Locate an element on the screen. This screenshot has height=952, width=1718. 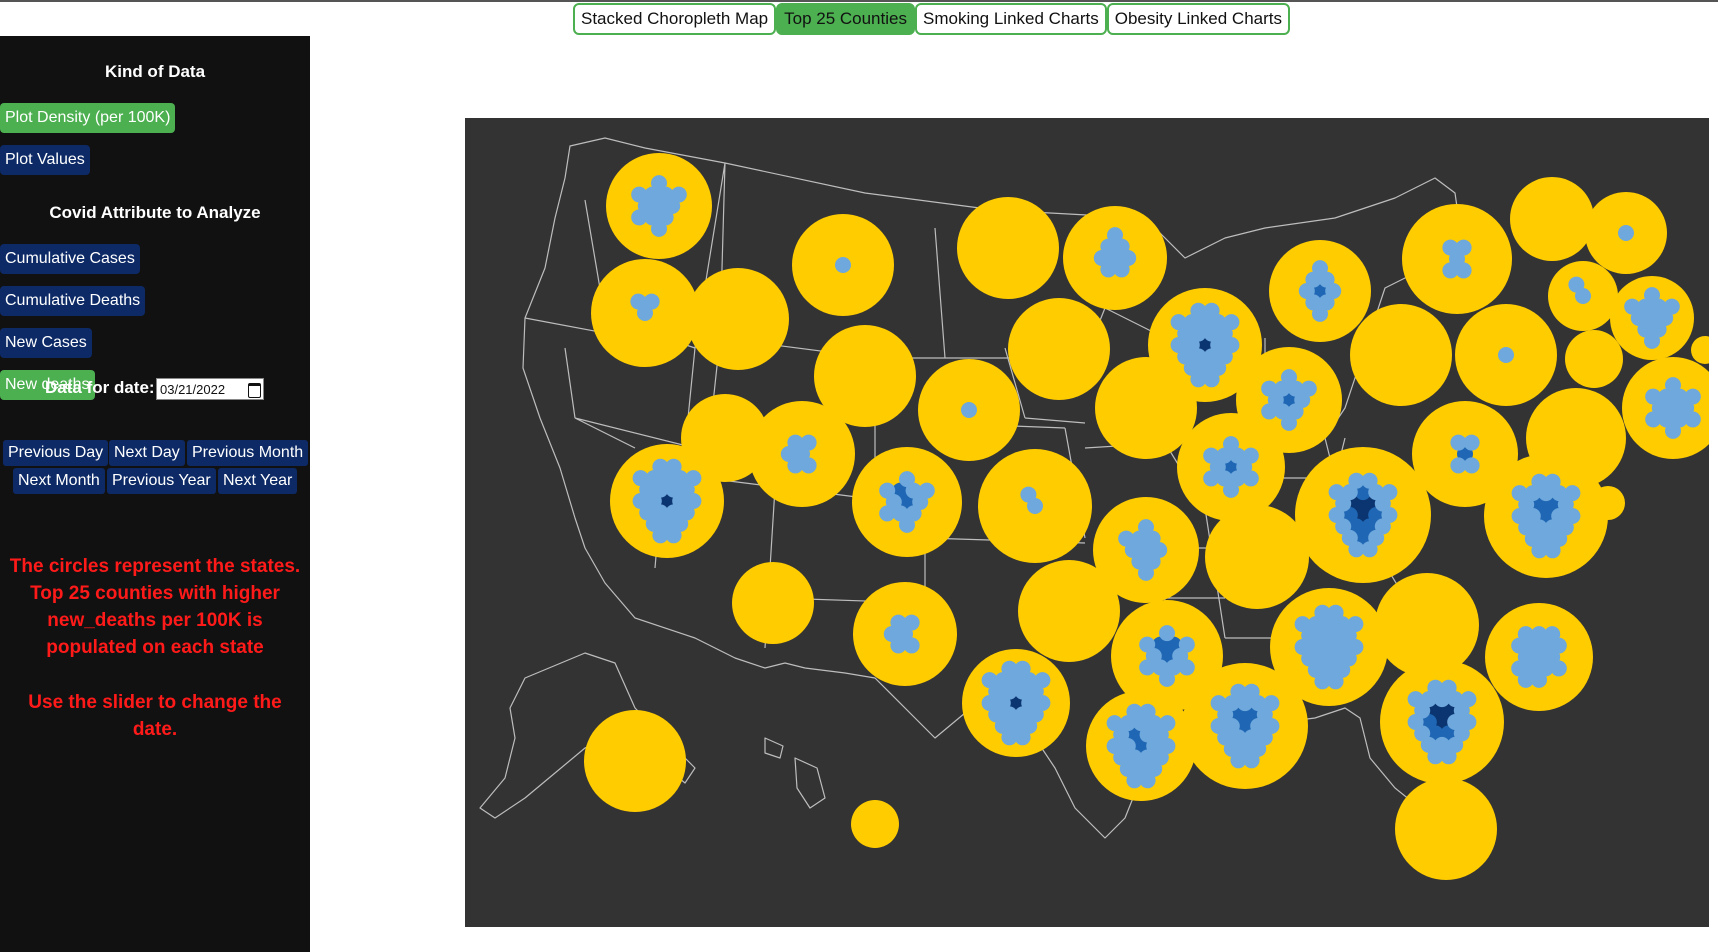
previous-year-button: Previous Year is located at coordinates (161, 481).